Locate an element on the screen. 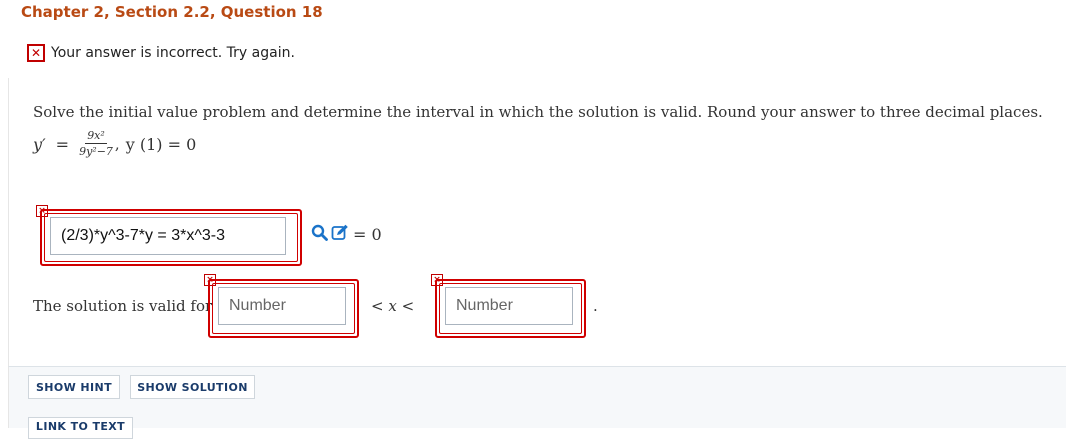  incorrect-alert: ✕ Your answer is incorrect. Try again. is located at coordinates (161, 53).